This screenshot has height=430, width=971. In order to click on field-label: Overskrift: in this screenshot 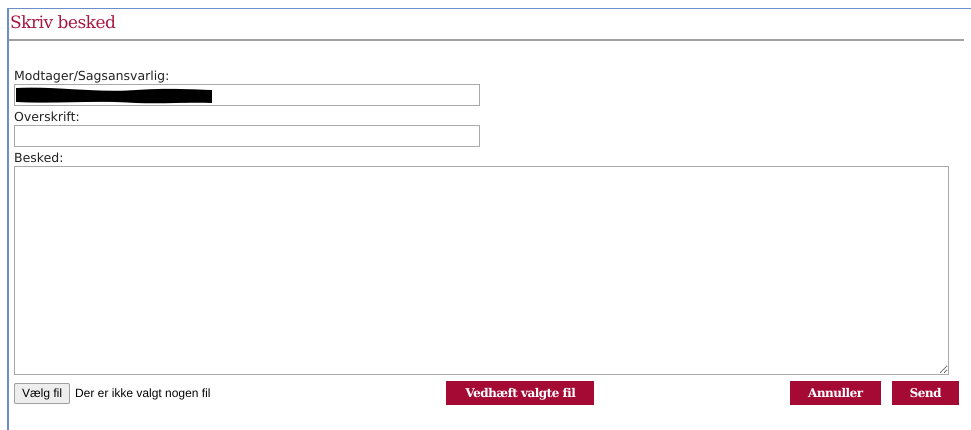, I will do `click(47, 116)`.